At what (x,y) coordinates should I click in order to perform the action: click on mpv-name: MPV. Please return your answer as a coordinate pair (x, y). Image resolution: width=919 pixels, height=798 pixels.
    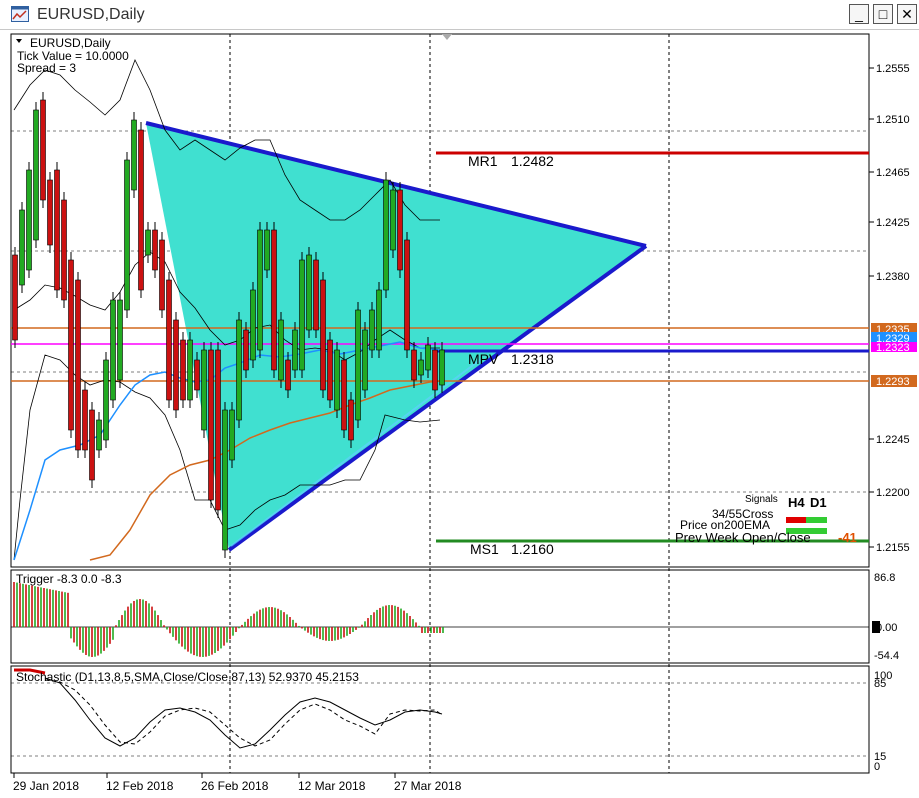
    Looking at the image, I should click on (483, 359).